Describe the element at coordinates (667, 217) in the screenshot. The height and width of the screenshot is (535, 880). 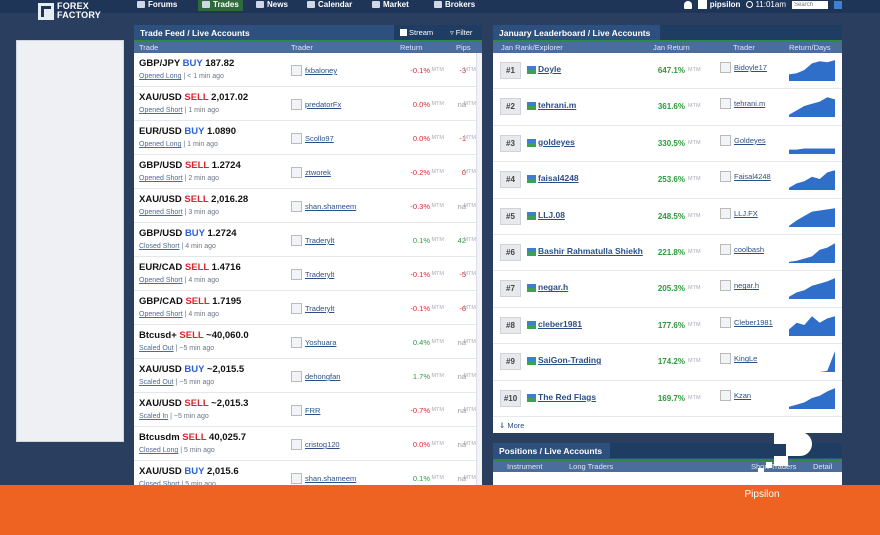
I see `leaderboard-row: #5 LLJ.08 248.5% MTM LLJ.FX` at that location.